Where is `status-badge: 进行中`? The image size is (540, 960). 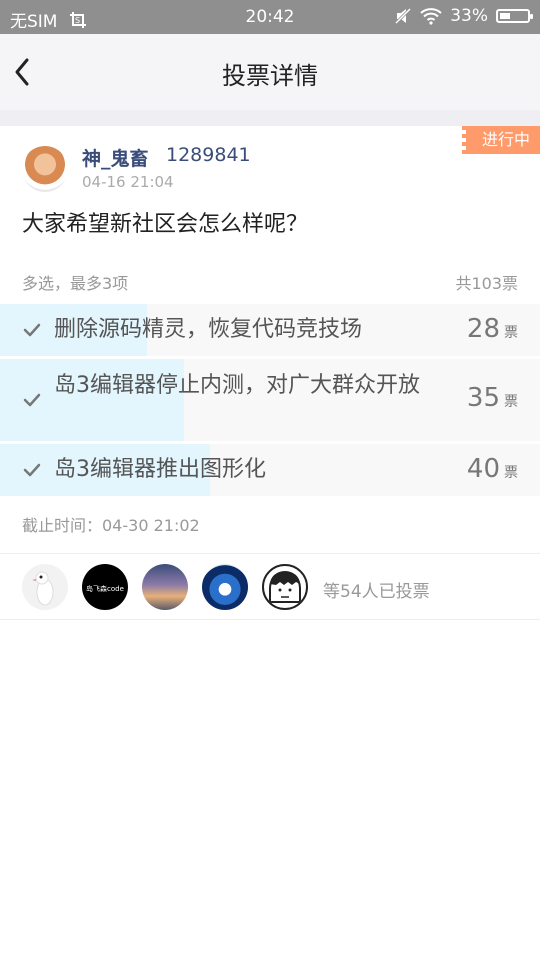
status-badge: 进行中 is located at coordinates (500, 140).